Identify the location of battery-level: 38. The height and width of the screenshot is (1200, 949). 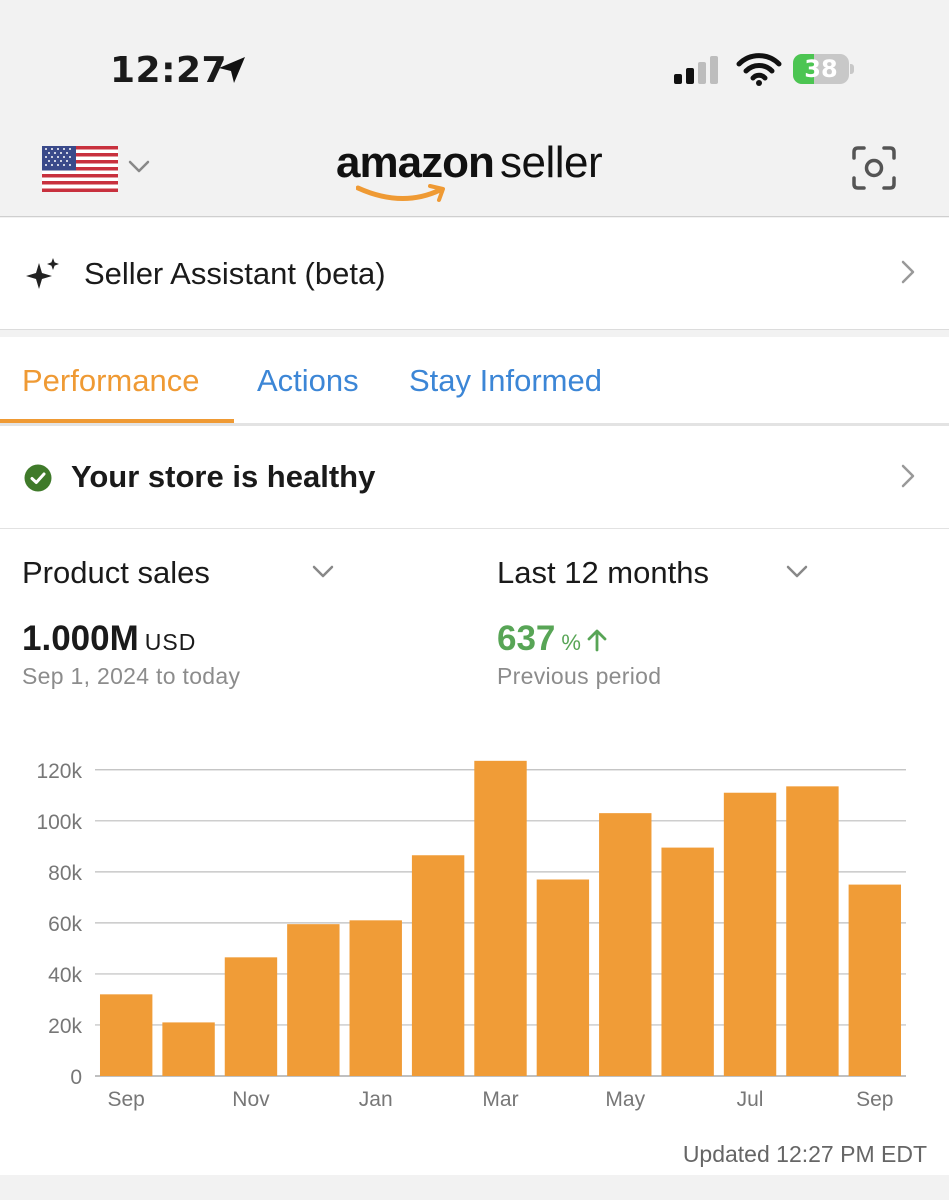
(821, 69).